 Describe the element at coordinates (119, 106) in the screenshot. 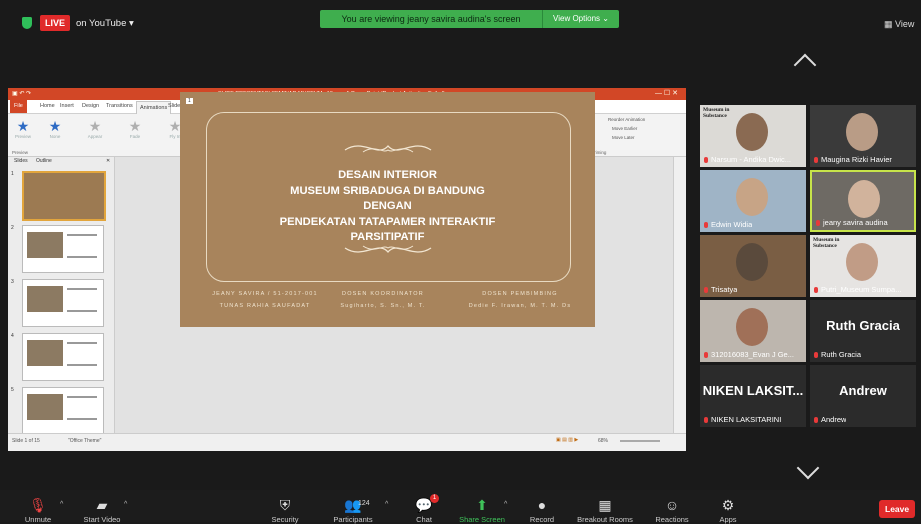

I see `ppt-tab-transitions: Transitions` at that location.